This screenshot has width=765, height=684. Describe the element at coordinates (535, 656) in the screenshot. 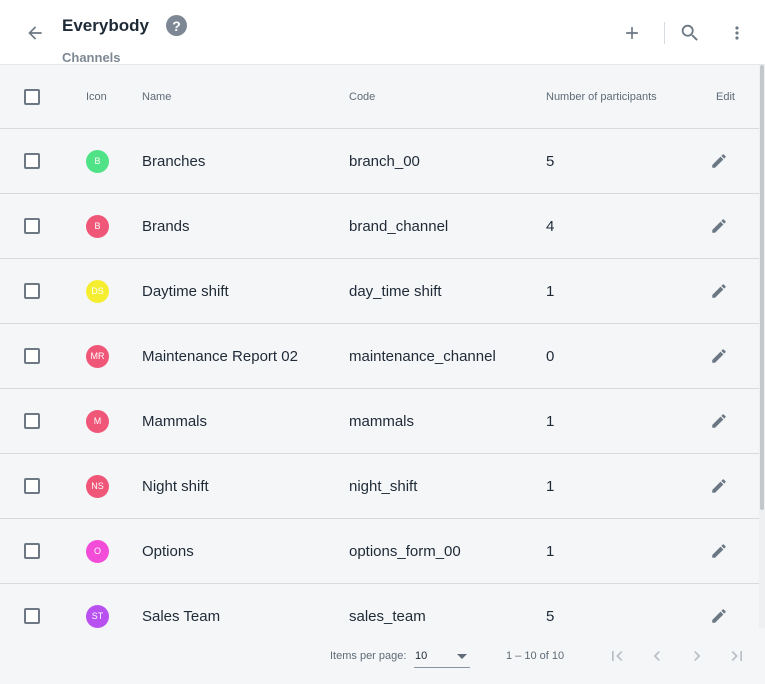

I see `page-range-label: 1 – 10 of 10` at that location.